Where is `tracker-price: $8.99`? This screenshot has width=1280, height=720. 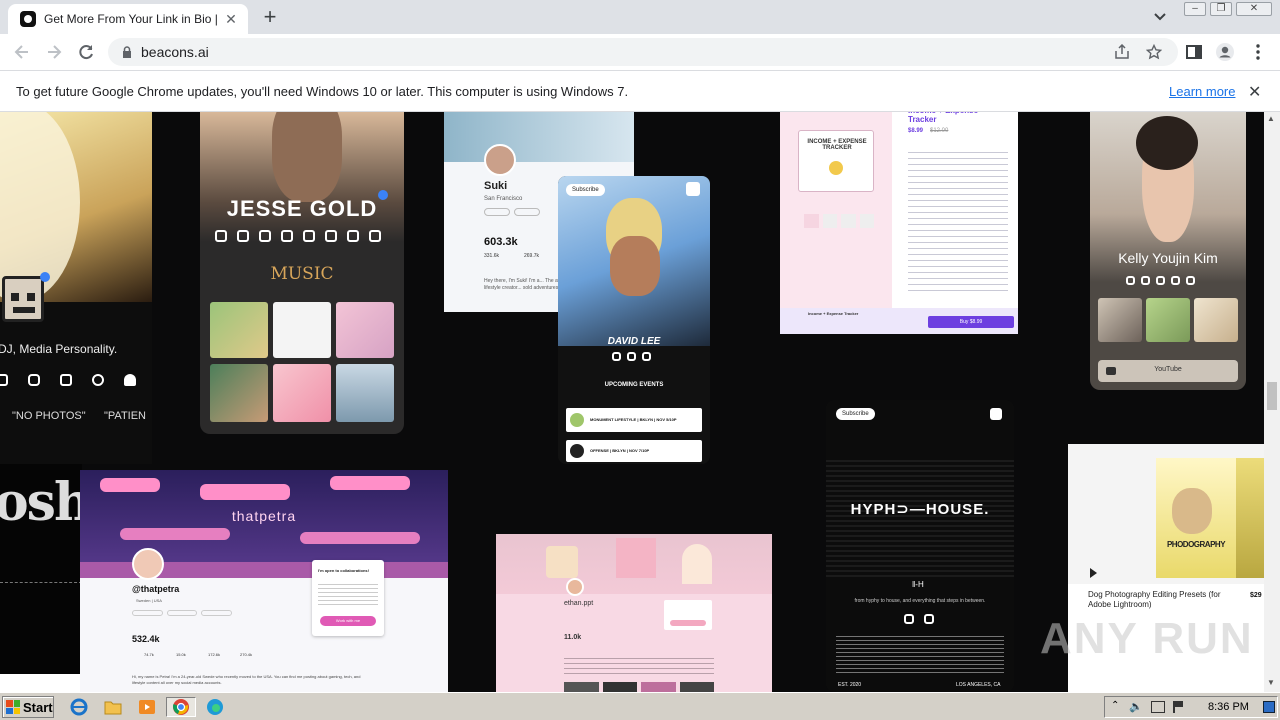 tracker-price: $8.99 is located at coordinates (916, 131).